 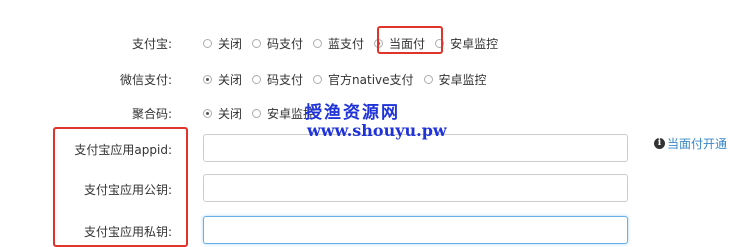 I want to click on wechat-option-codepay: 码支付, so click(x=277, y=79).